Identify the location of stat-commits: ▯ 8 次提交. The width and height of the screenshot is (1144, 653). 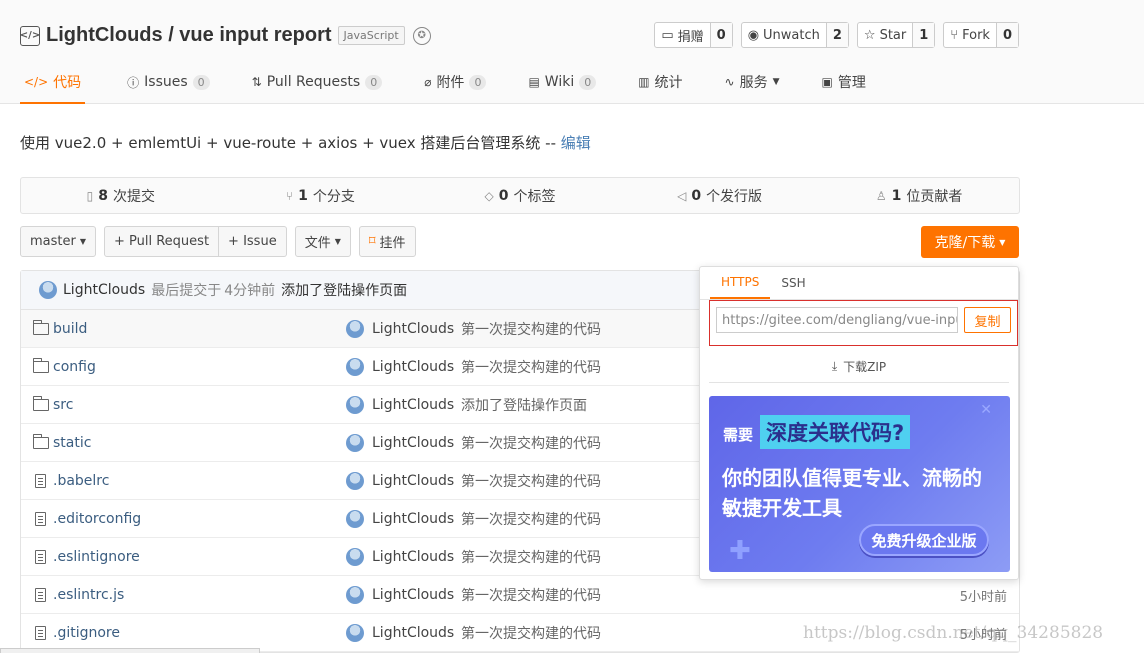
(121, 195).